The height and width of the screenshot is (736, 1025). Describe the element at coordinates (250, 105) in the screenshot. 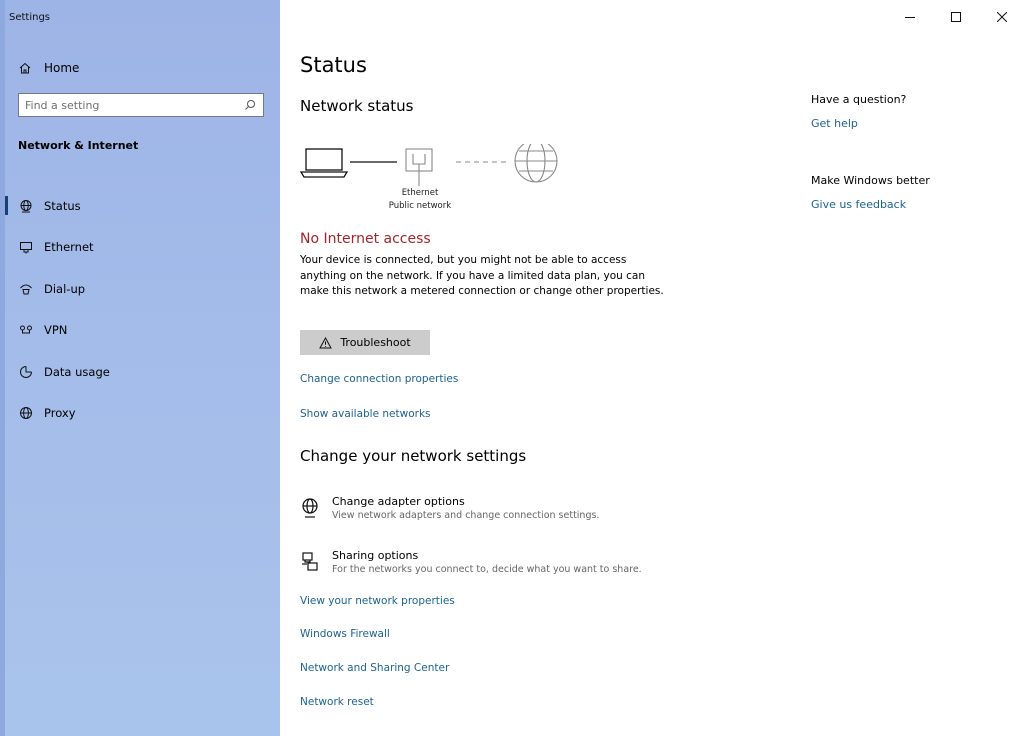

I see `search-icon` at that location.